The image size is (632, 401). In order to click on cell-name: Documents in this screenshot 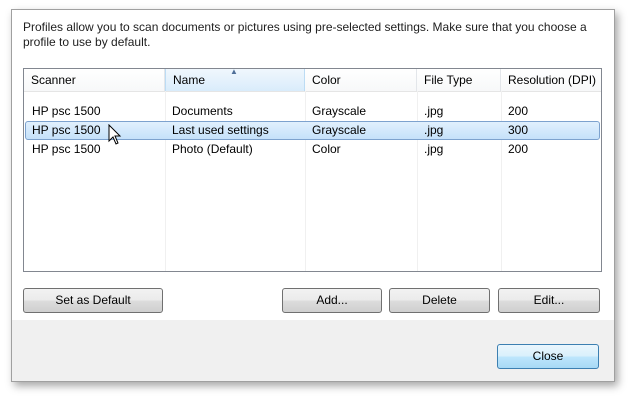, I will do `click(202, 111)`.